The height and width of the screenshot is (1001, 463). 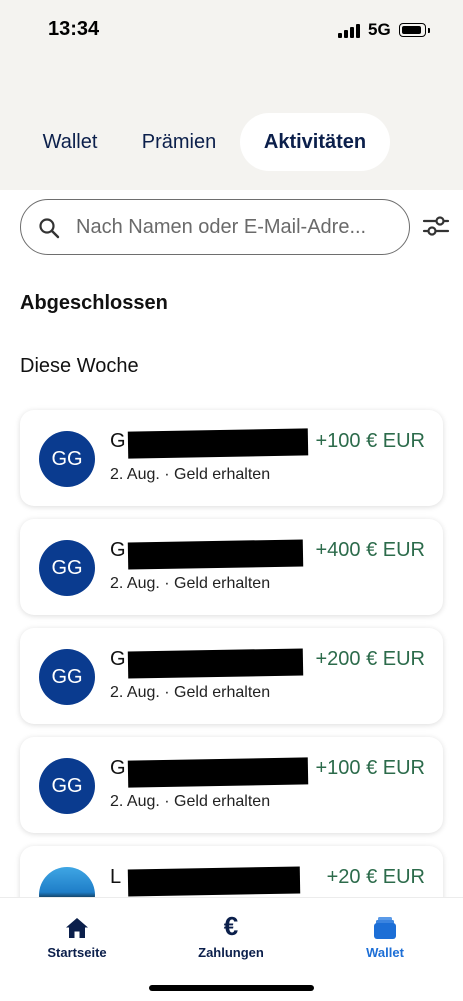 I want to click on nav-label: Wallet, so click(x=385, y=952).